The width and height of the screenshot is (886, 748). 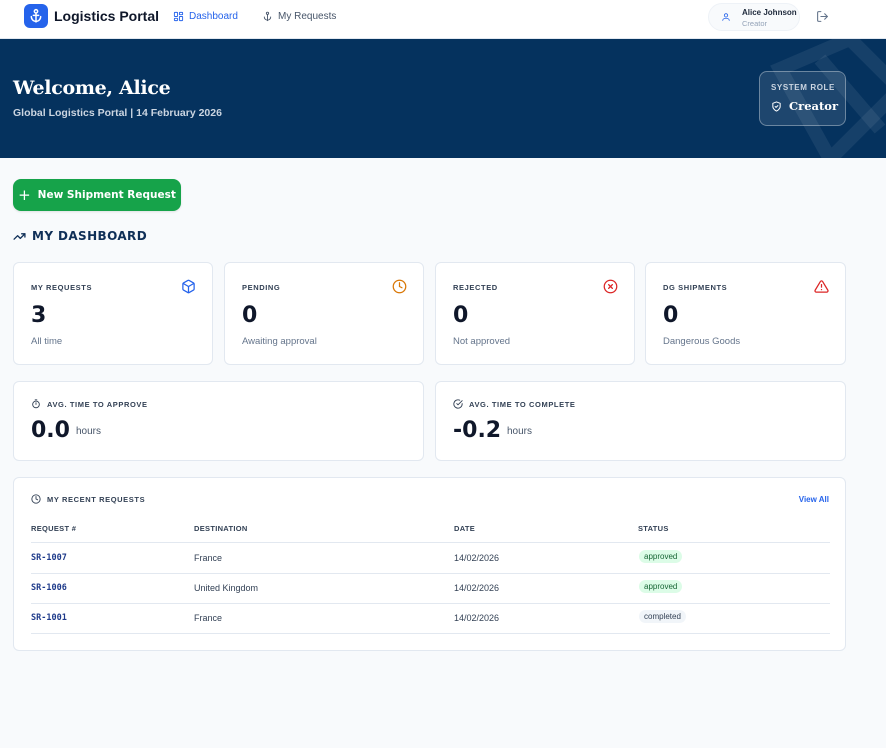 What do you see at coordinates (213, 16) in the screenshot?
I see `nav-link-label: Dashboard` at bounding box center [213, 16].